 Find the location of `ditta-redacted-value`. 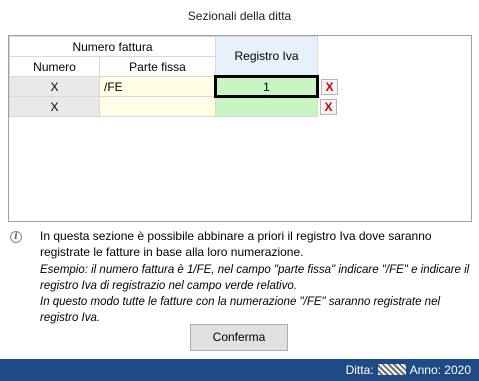

ditta-redacted-value is located at coordinates (391, 369).